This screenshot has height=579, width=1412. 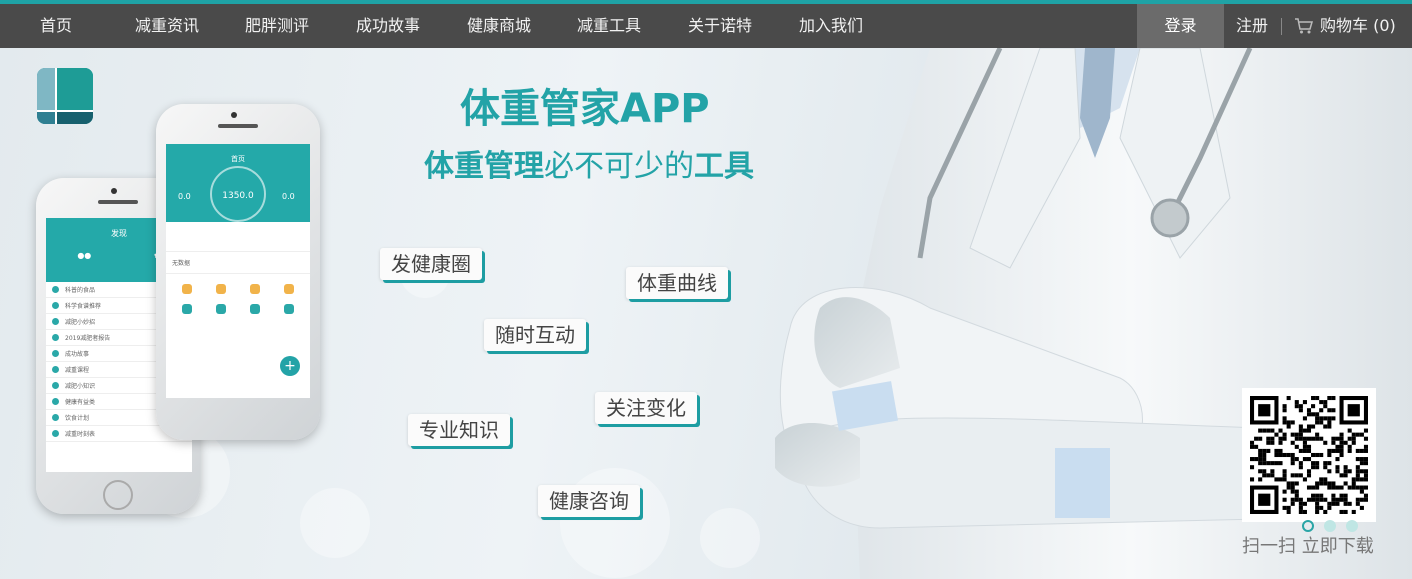 What do you see at coordinates (1180, 26) in the screenshot?
I see `login-button: 登录` at bounding box center [1180, 26].